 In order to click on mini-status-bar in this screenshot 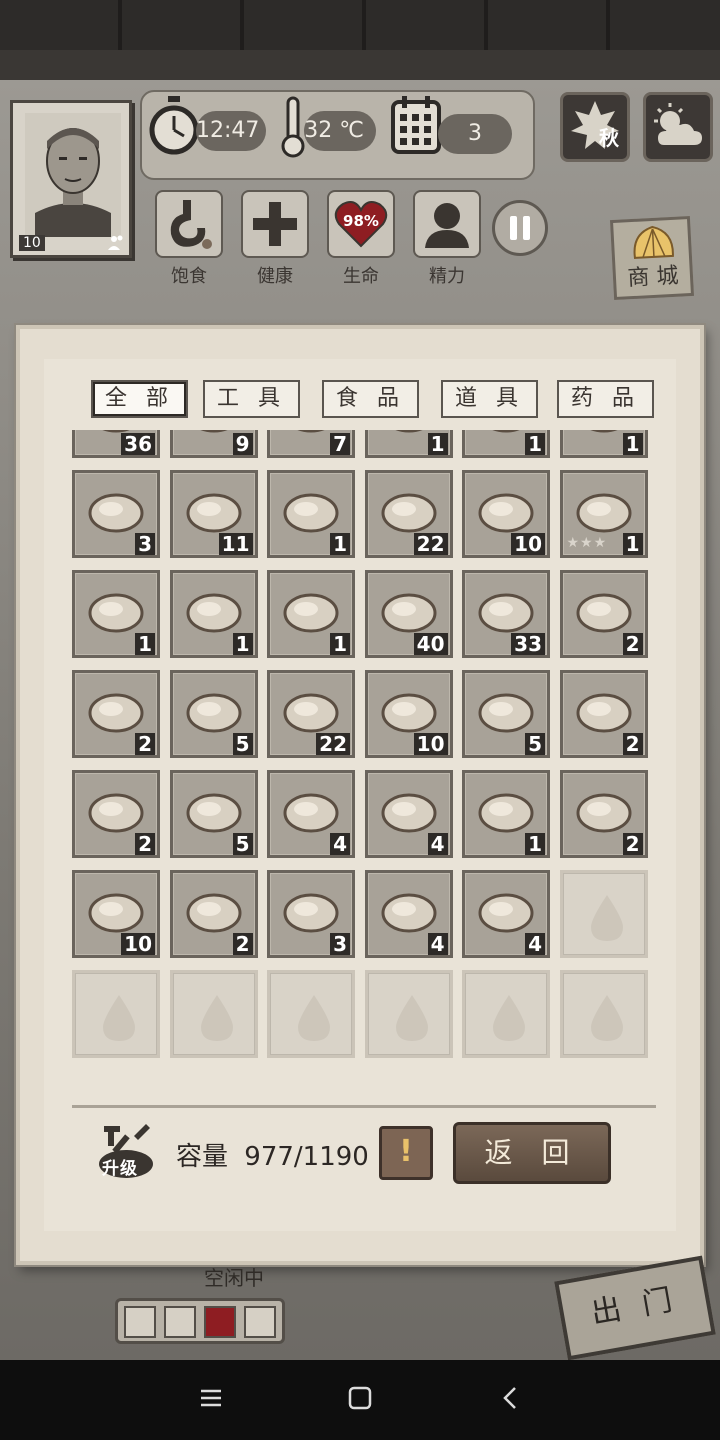, I will do `click(200, 1321)`.